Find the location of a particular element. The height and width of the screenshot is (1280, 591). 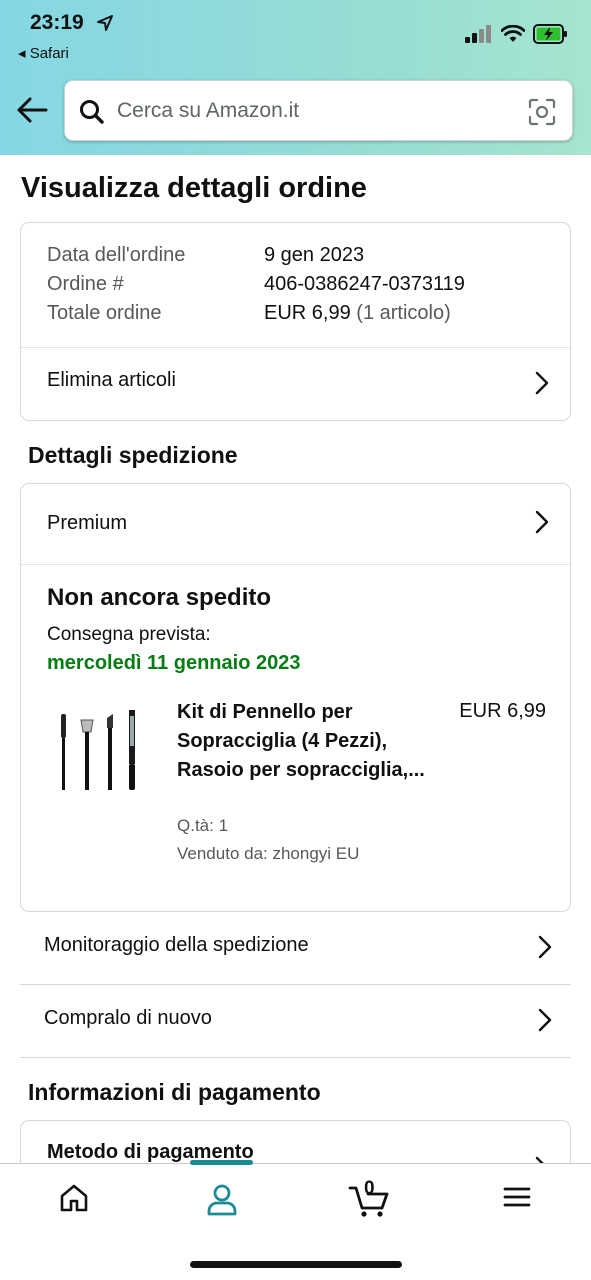

order-number-label: Ordine # is located at coordinates (85, 284).